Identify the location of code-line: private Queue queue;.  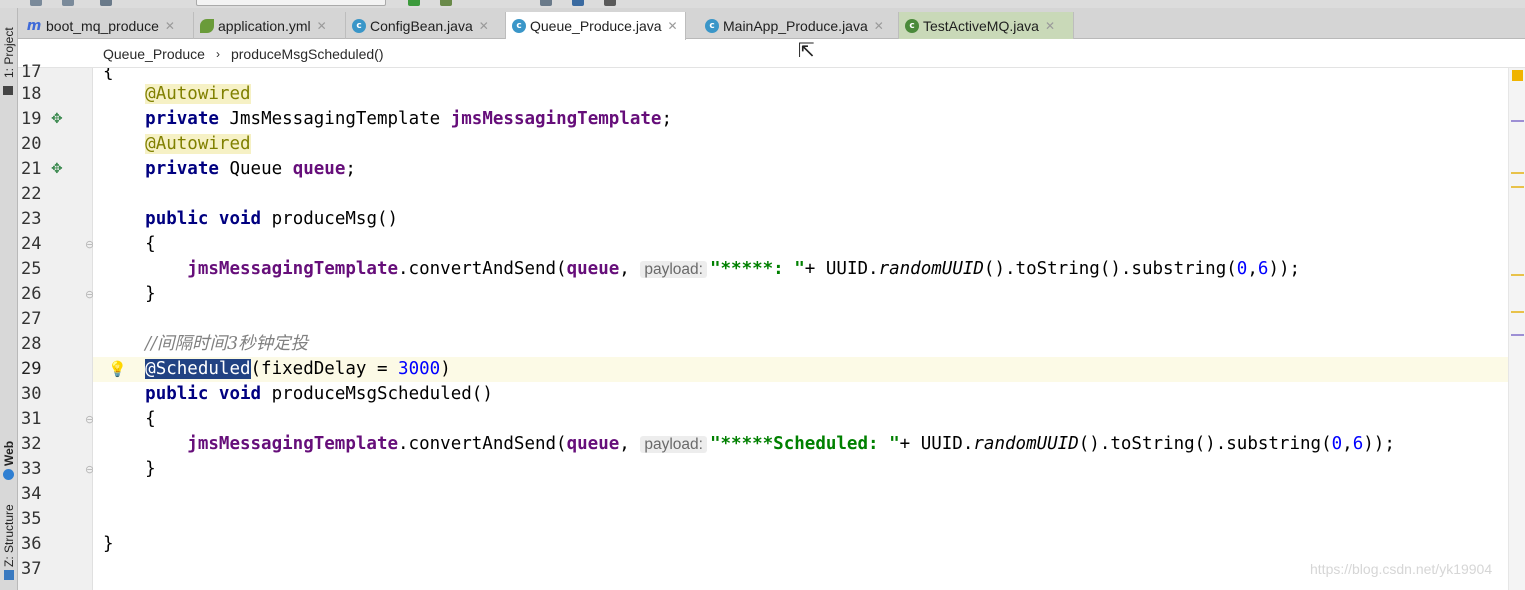
(250, 169).